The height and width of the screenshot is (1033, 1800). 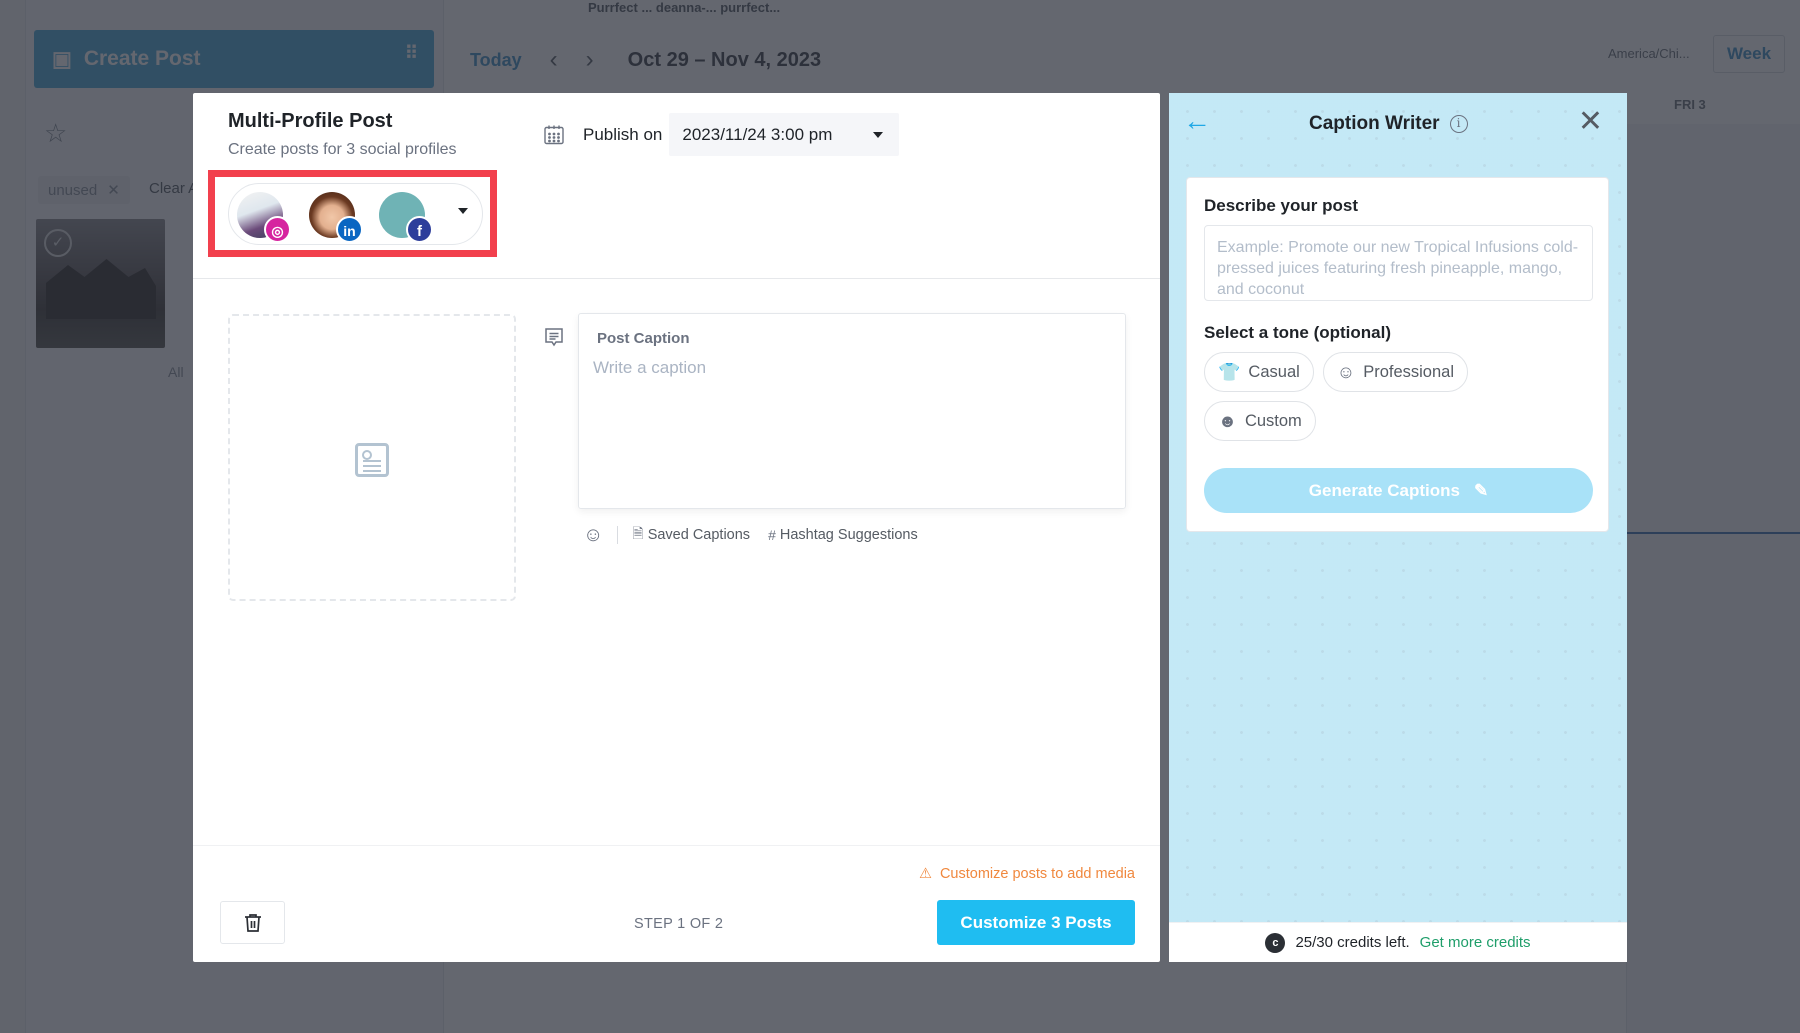 What do you see at coordinates (355, 214) in the screenshot?
I see `profile-picker: ◎ in f` at bounding box center [355, 214].